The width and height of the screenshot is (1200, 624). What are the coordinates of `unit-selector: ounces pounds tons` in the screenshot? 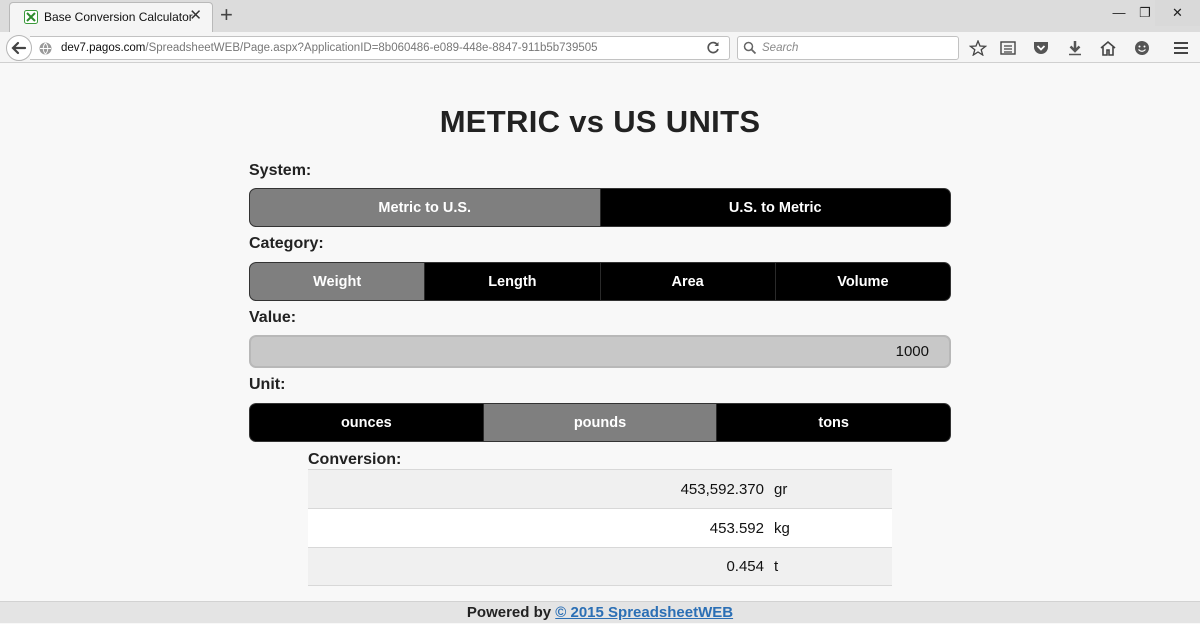 It's located at (600, 422).